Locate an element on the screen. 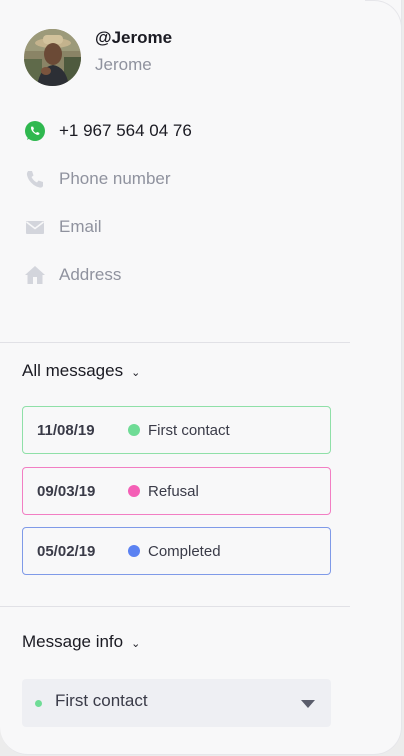 The height and width of the screenshot is (756, 404). avatar-image is located at coordinates (52, 57).